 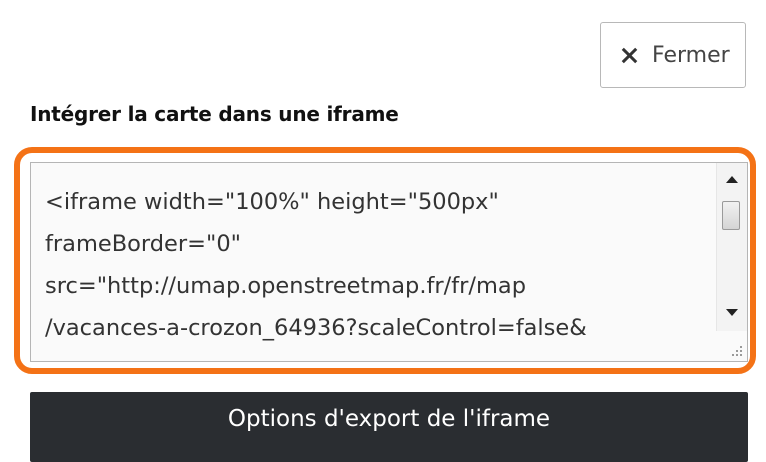 What do you see at coordinates (731, 247) in the screenshot?
I see `textarea-scrollbar` at bounding box center [731, 247].